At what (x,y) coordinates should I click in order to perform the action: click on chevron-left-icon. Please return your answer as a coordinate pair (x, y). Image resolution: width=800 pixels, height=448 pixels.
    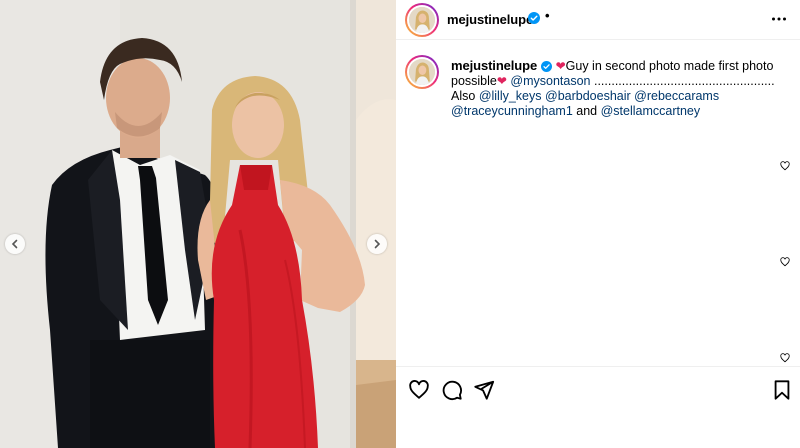
    Looking at the image, I should click on (14, 244).